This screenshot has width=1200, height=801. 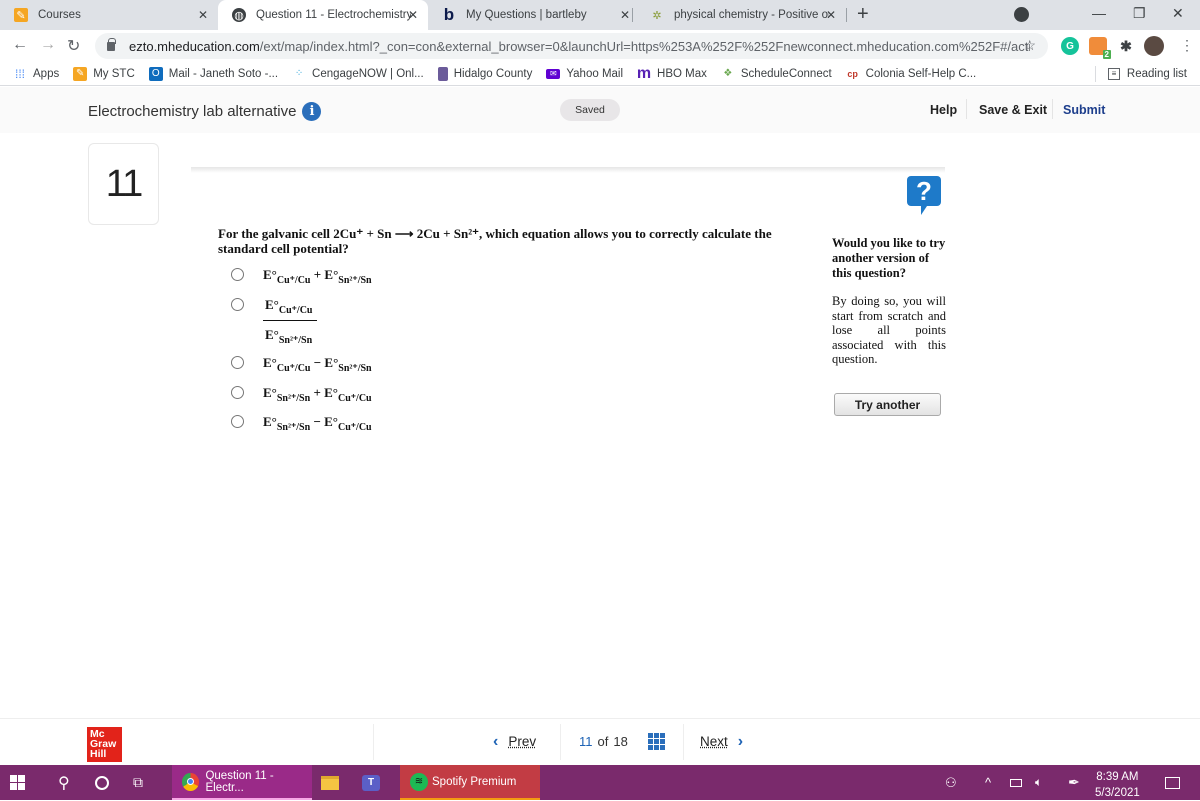 I want to click on next-button: Next ›, so click(x=721, y=742).